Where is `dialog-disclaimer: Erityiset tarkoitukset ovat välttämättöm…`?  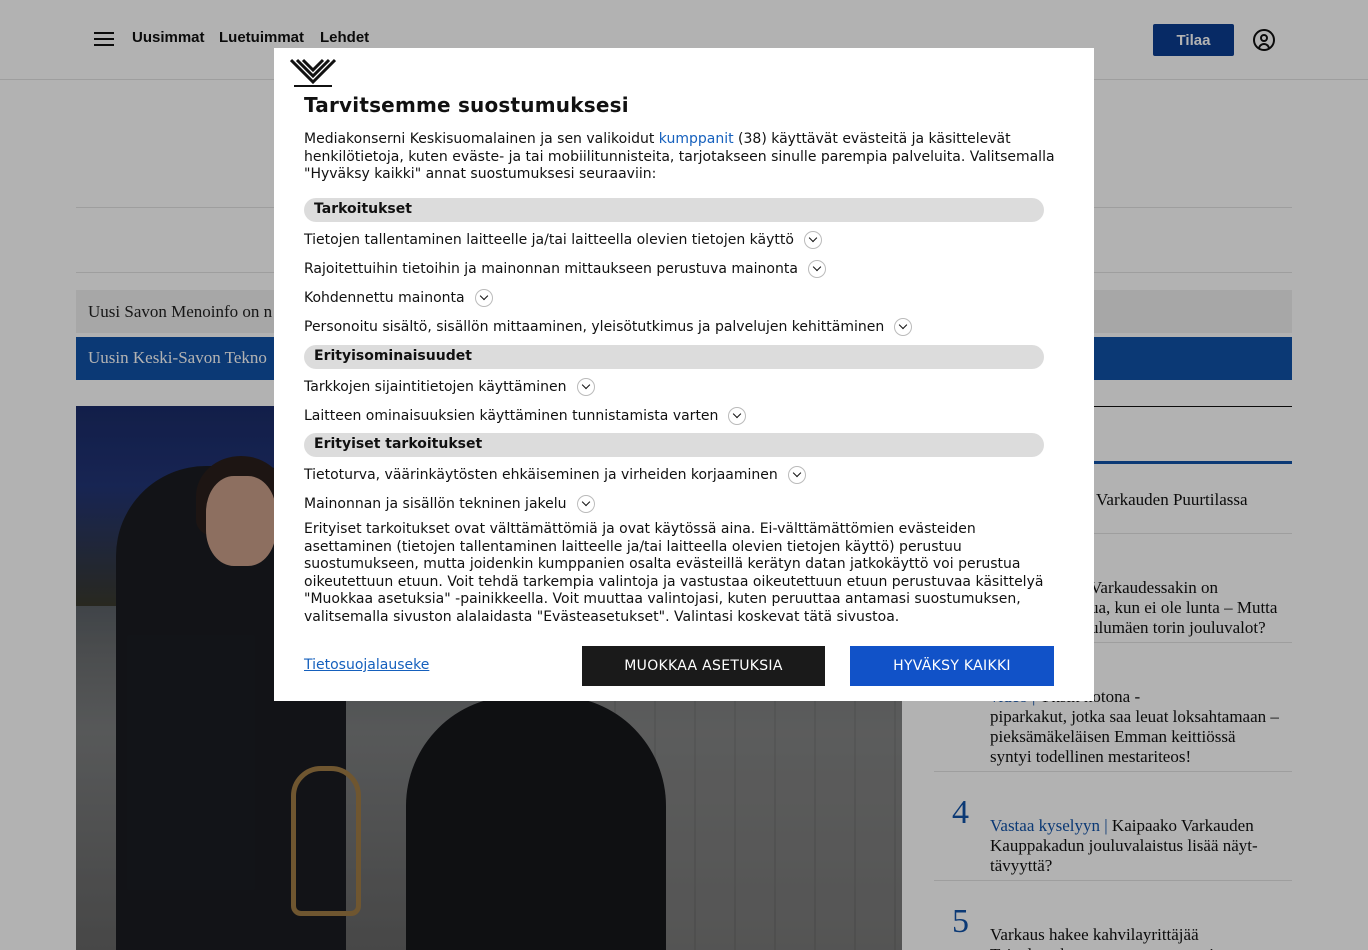
dialog-disclaimer: Erityiset tarkoitukset ovat välttämättöm… is located at coordinates (674, 573).